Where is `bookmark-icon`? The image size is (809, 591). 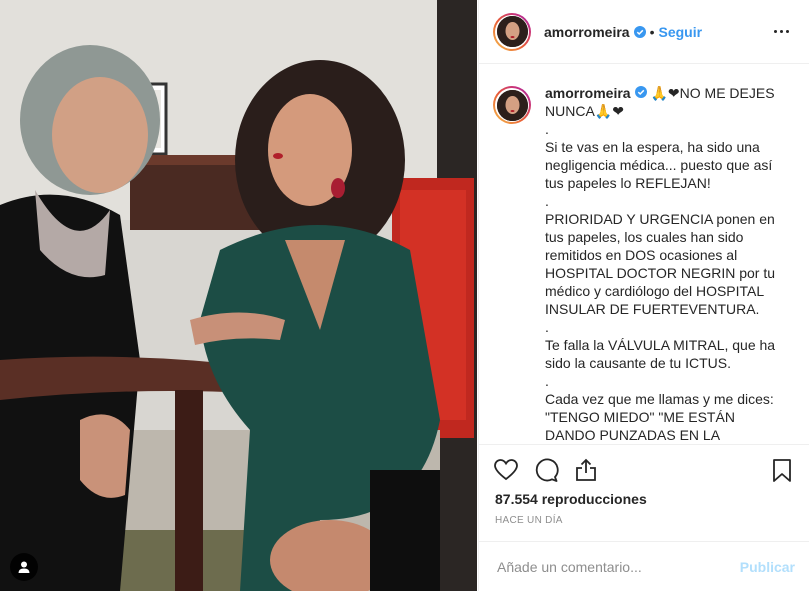
bookmark-icon is located at coordinates (782, 470).